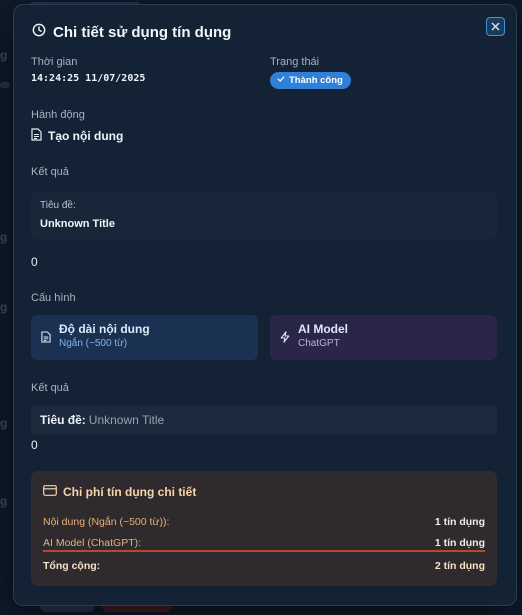  I want to click on result-title-label: Tiêu đề:, so click(58, 205).